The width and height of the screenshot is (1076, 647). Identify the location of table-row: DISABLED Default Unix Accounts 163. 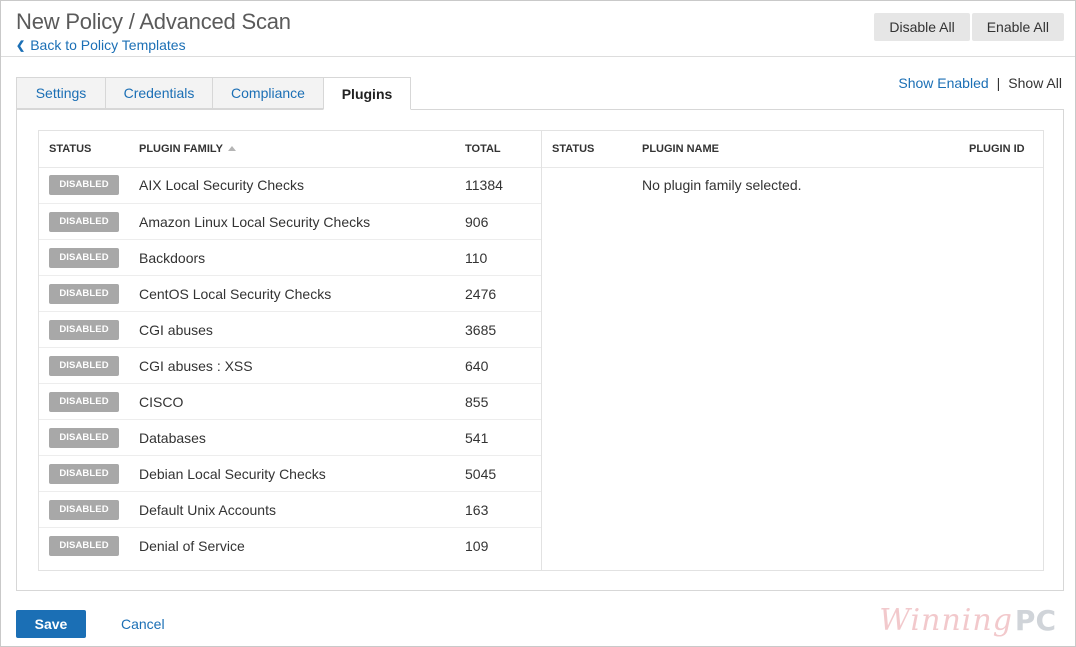
(290, 509).